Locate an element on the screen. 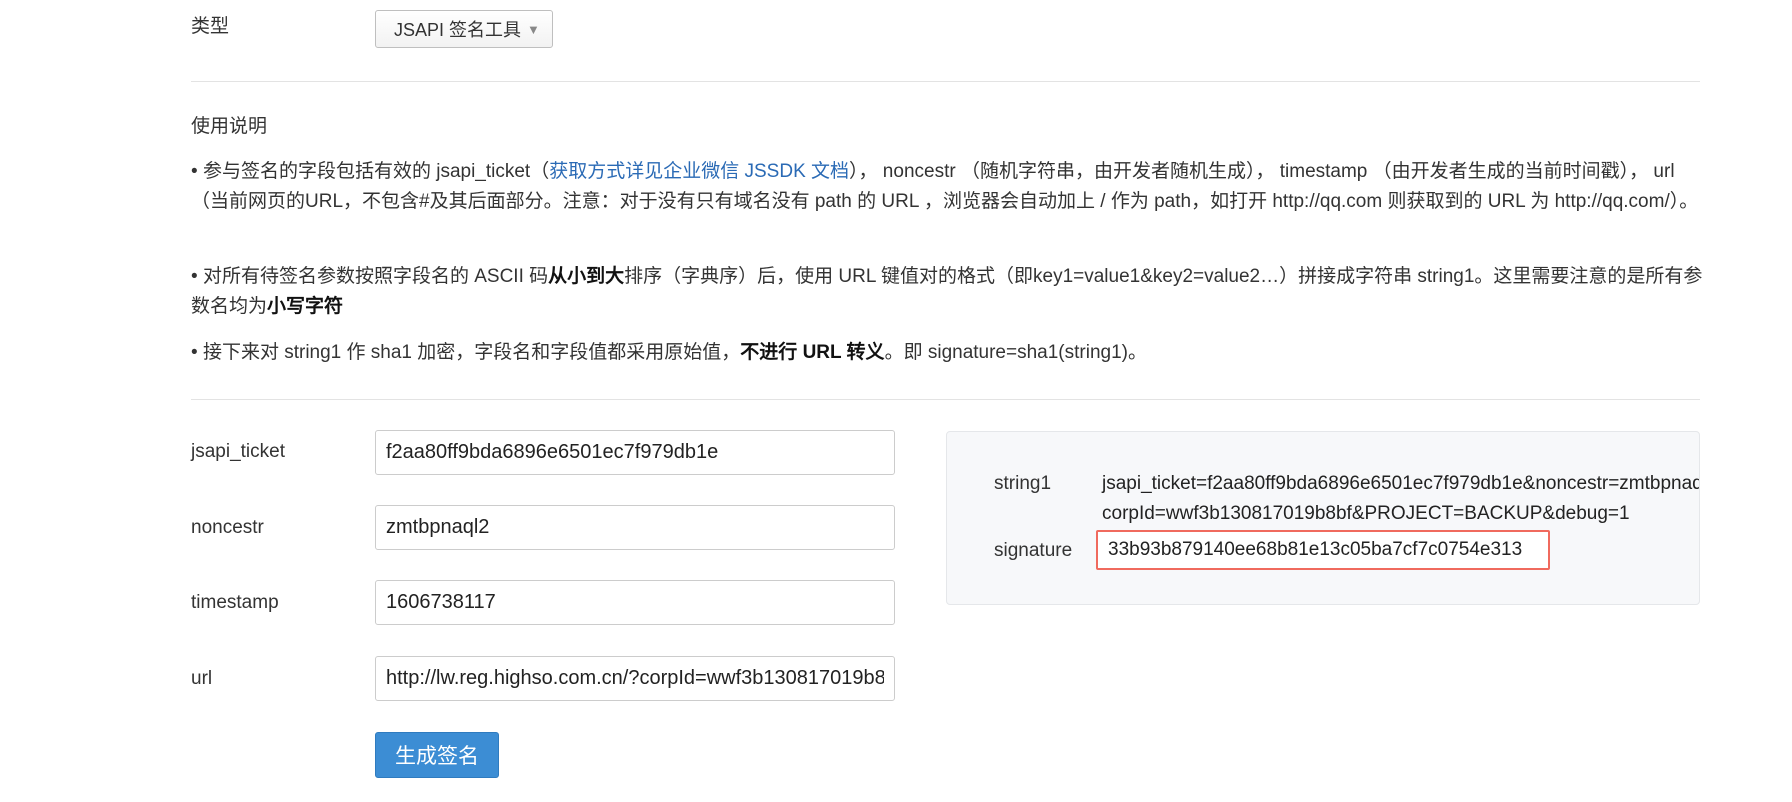 Image resolution: width=1792 pixels, height=802 pixels. noncestr-input is located at coordinates (635, 527).